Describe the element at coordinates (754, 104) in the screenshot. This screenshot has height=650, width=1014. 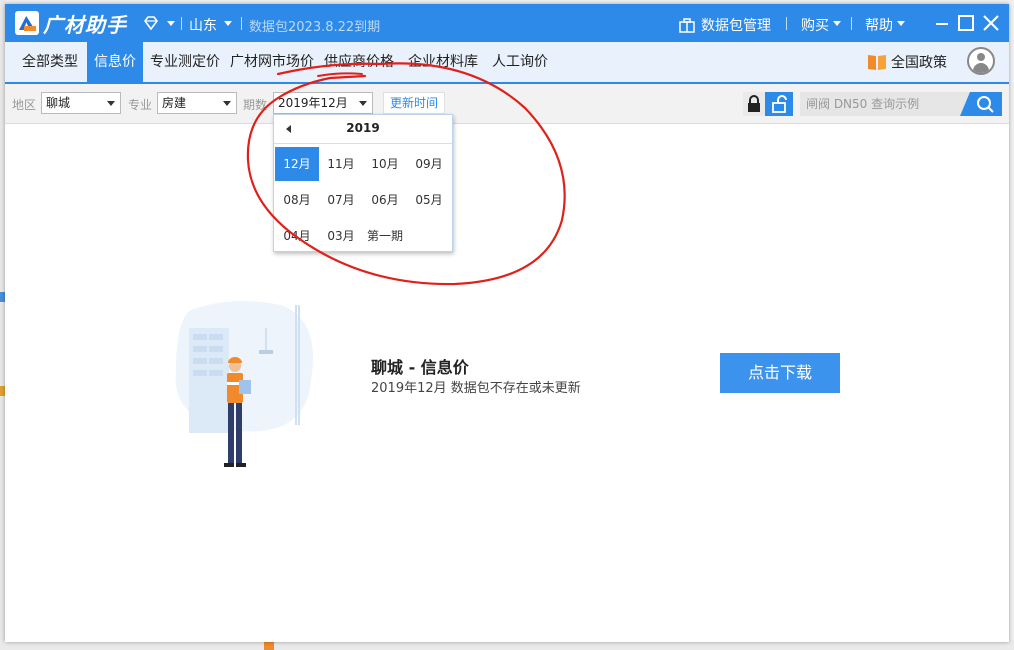
I see `lock-icon` at that location.